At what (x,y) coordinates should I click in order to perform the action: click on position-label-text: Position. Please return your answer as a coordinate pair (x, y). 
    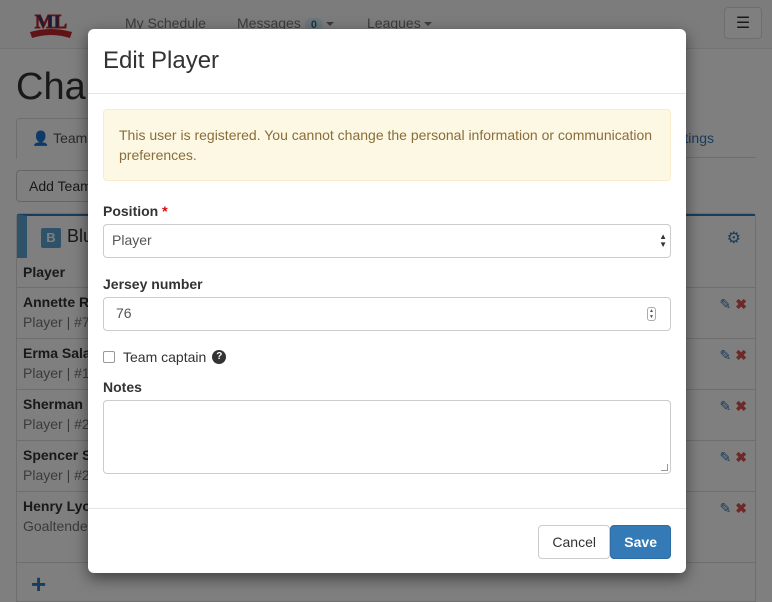
    Looking at the image, I should click on (131, 211).